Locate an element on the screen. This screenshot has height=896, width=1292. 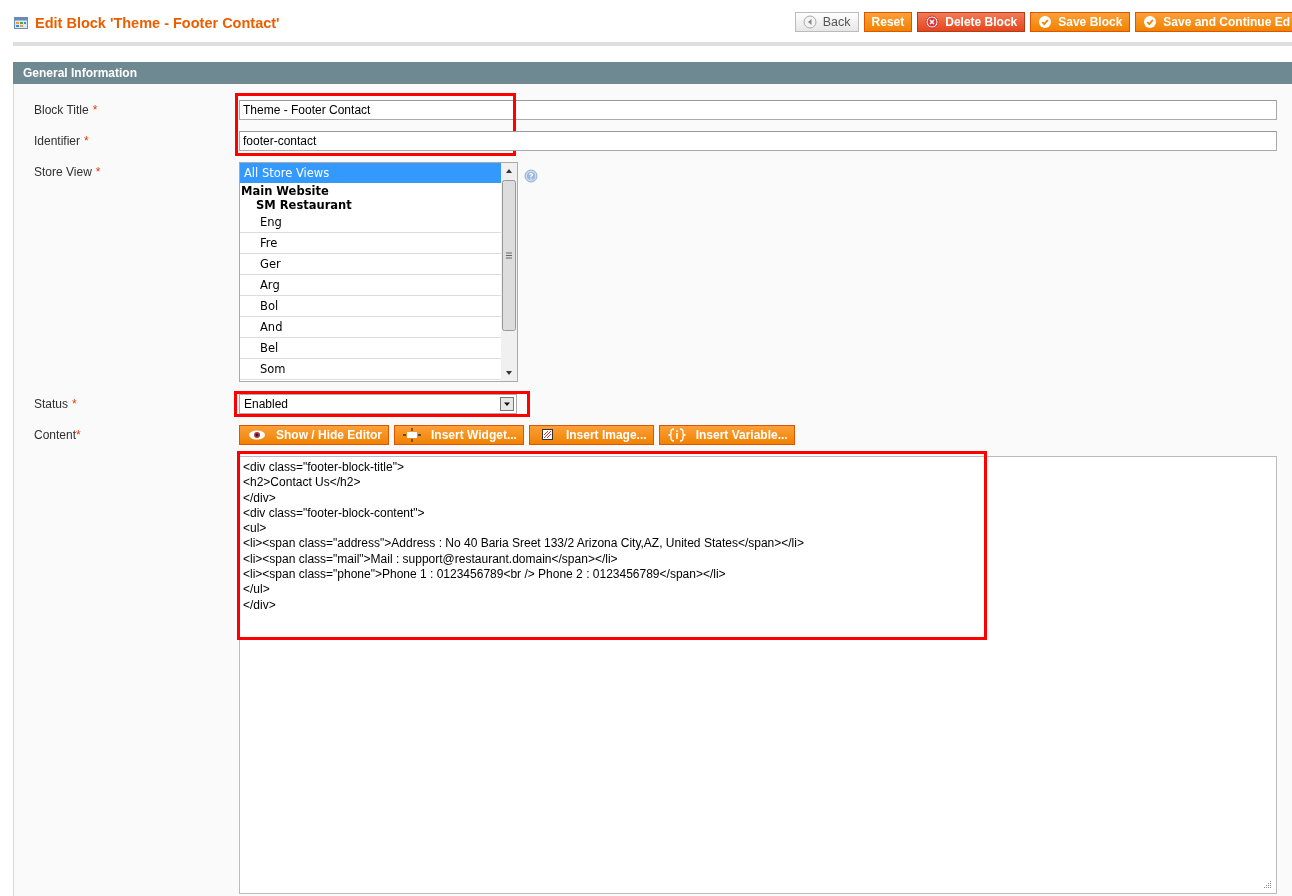
grid-icon is located at coordinates (21, 23).